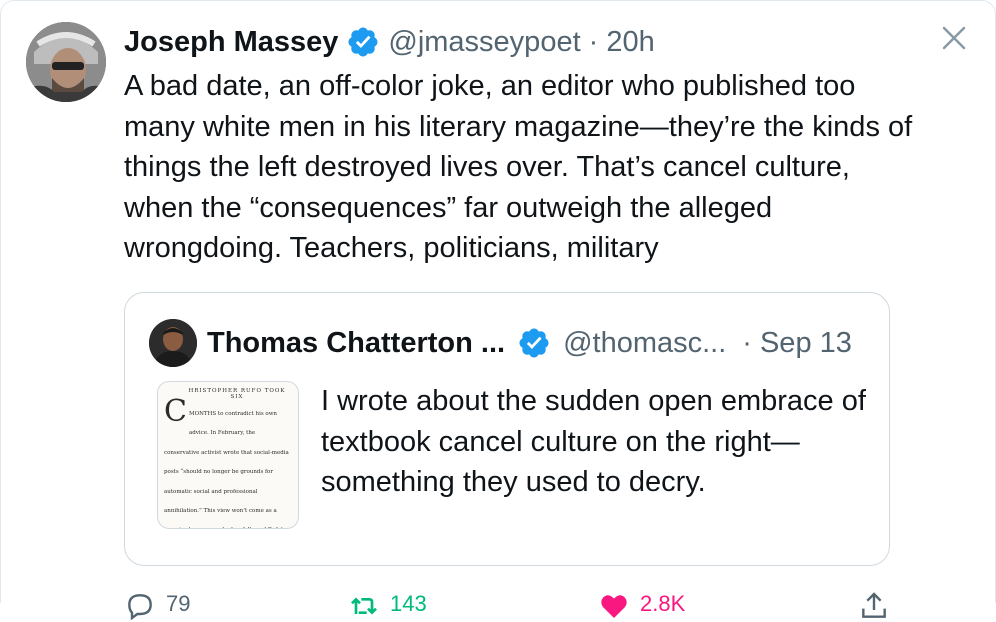 The width and height of the screenshot is (996, 622). I want to click on reply-button: 79, so click(157, 606).